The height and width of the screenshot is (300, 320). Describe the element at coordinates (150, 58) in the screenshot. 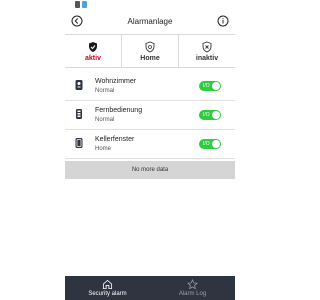

I see `tab-label-home: Home` at that location.